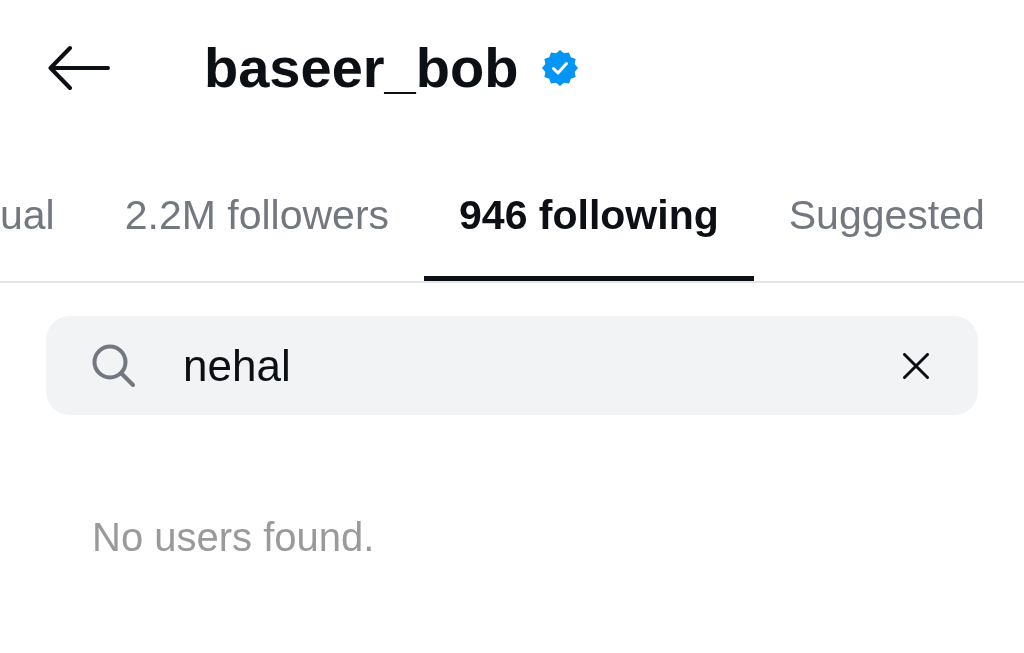  I want to click on search-icon, so click(113, 365).